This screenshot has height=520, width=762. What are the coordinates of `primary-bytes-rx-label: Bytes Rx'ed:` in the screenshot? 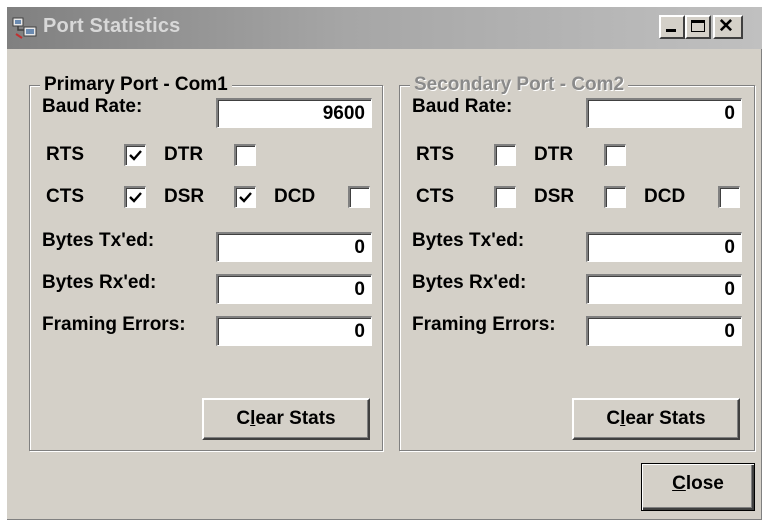 It's located at (99, 282).